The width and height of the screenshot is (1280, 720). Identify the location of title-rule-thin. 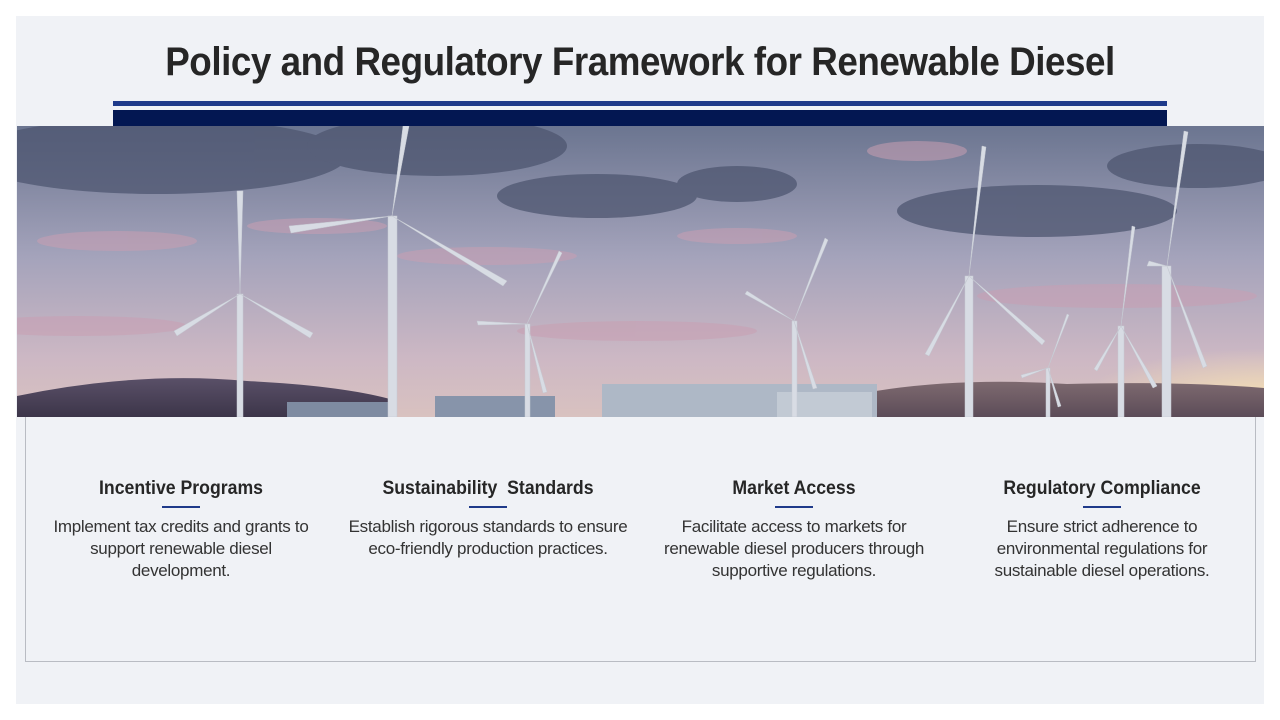
(640, 103).